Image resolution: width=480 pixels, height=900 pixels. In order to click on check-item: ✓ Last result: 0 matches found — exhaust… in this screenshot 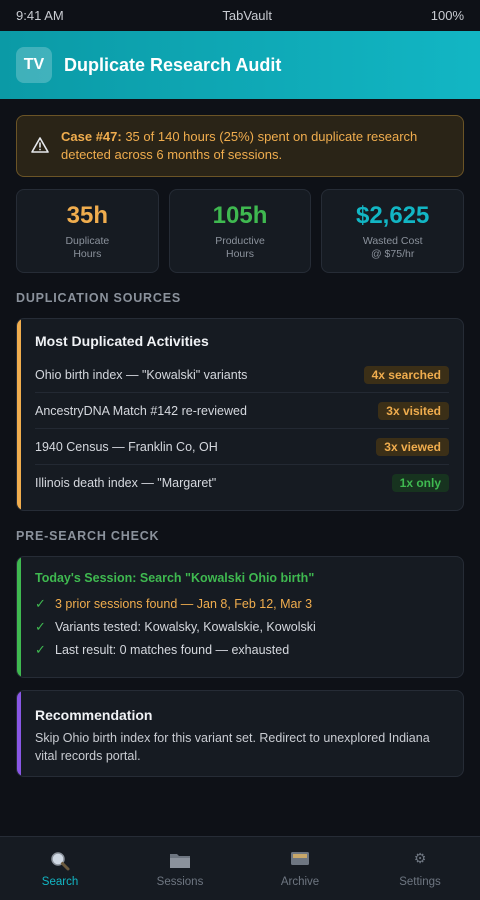, I will do `click(242, 649)`.